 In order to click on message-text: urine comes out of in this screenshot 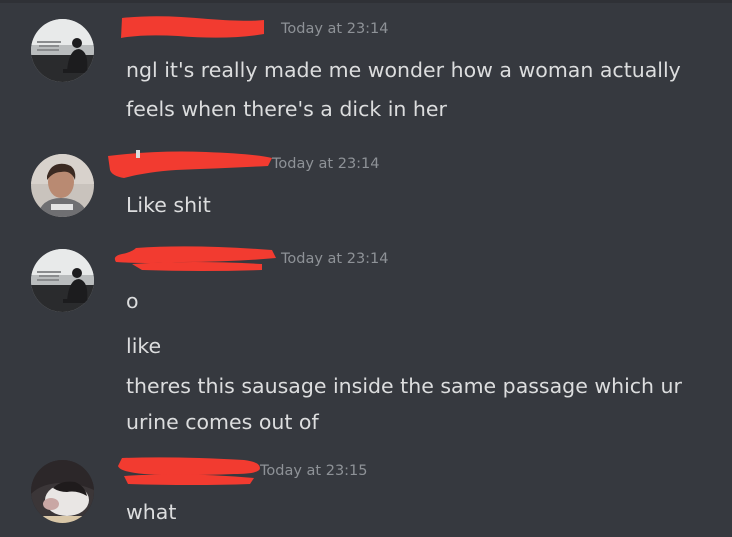, I will do `click(222, 422)`.